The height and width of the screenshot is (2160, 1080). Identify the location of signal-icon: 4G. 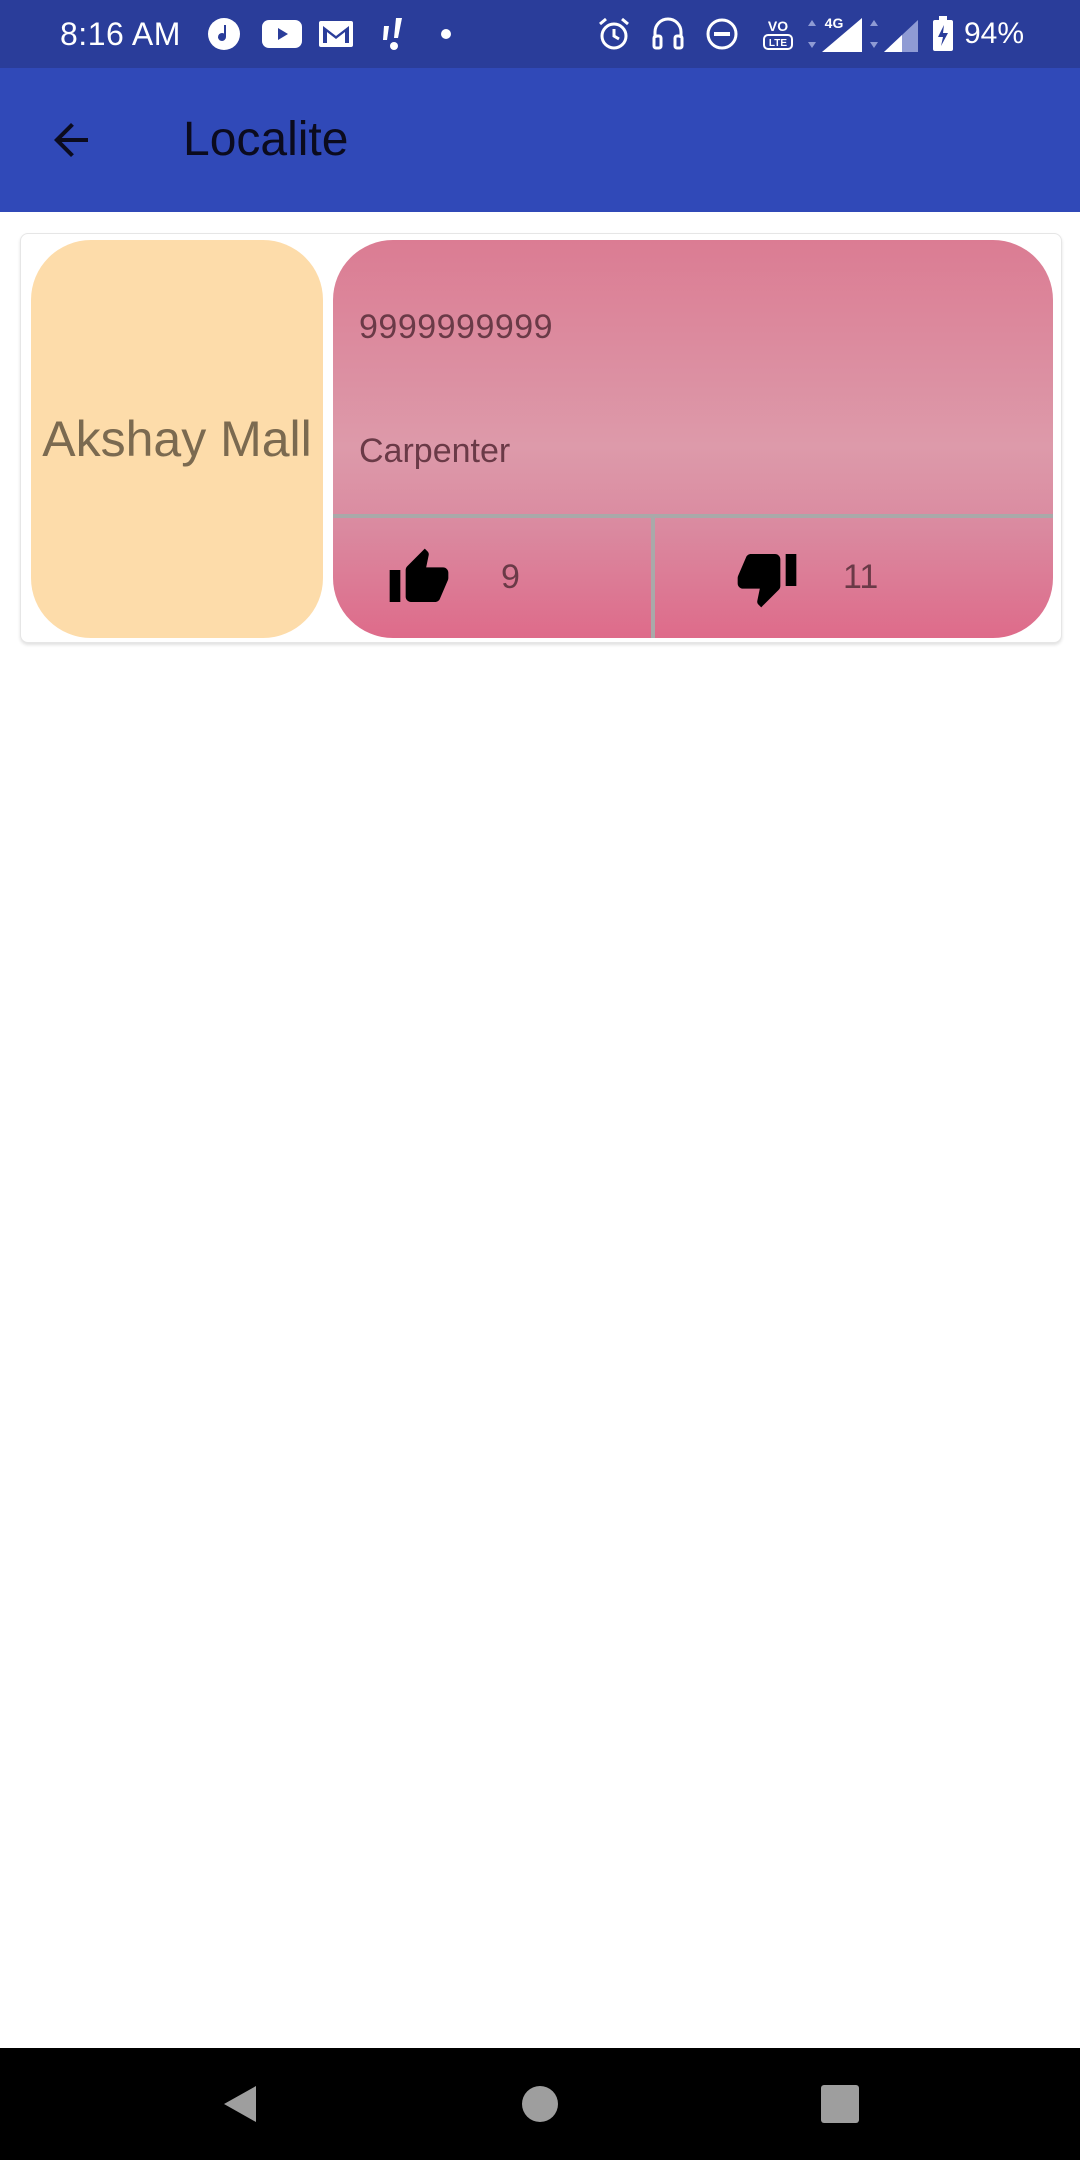
(836, 34).